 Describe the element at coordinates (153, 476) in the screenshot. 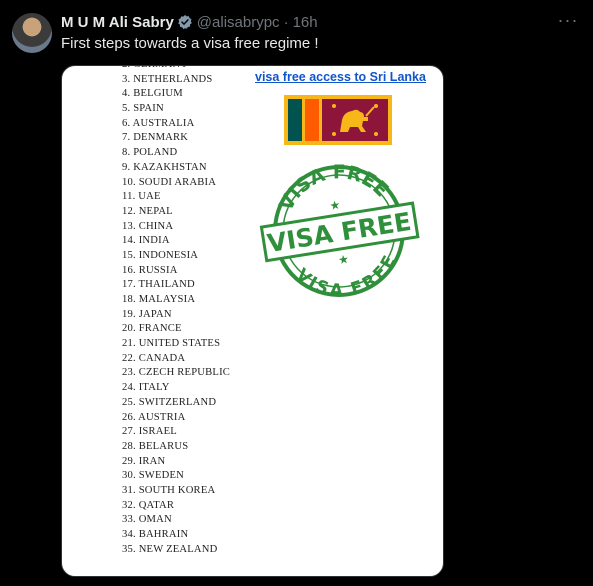

I see `country-list-item: 30. SWEDEN` at that location.